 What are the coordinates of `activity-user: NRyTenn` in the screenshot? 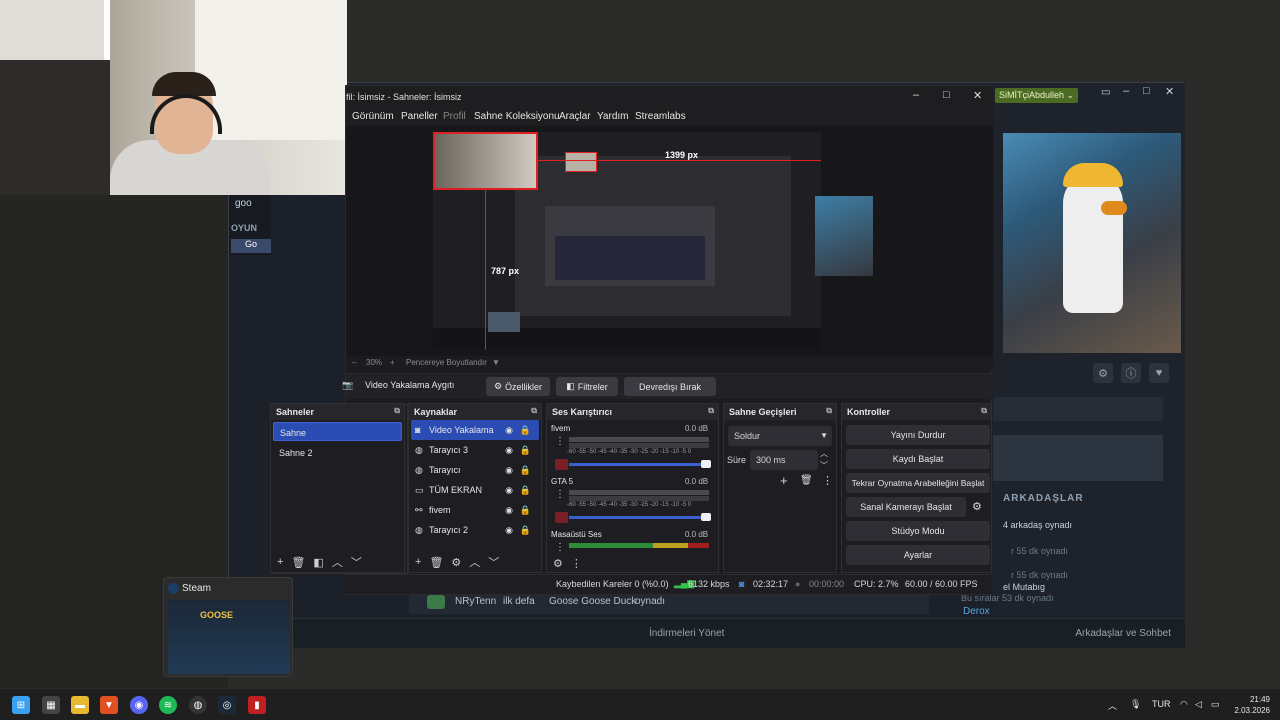 It's located at (475, 601).